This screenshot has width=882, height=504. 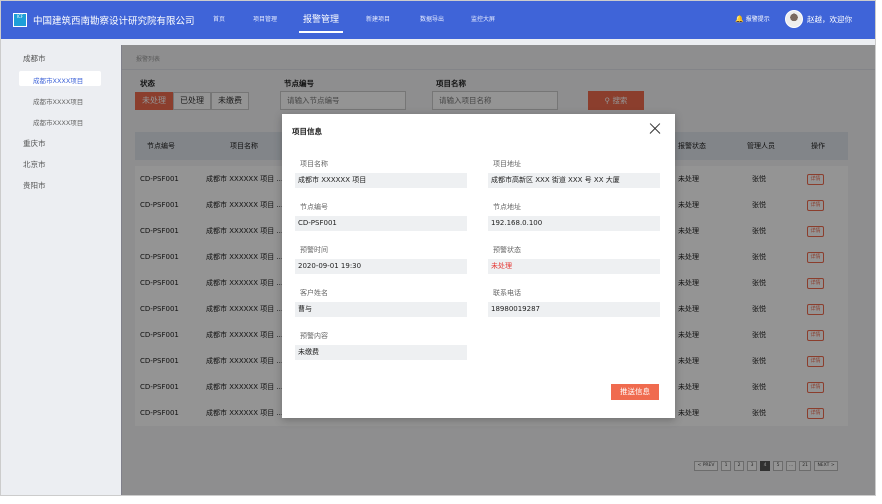 I want to click on field-value-warning-time: 2020-09-01 19:30, so click(x=381, y=266).